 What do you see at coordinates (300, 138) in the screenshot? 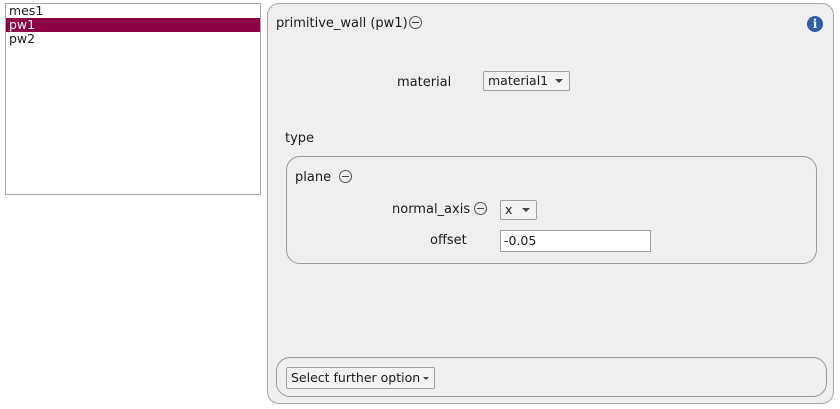
I see `type-label: type` at bounding box center [300, 138].